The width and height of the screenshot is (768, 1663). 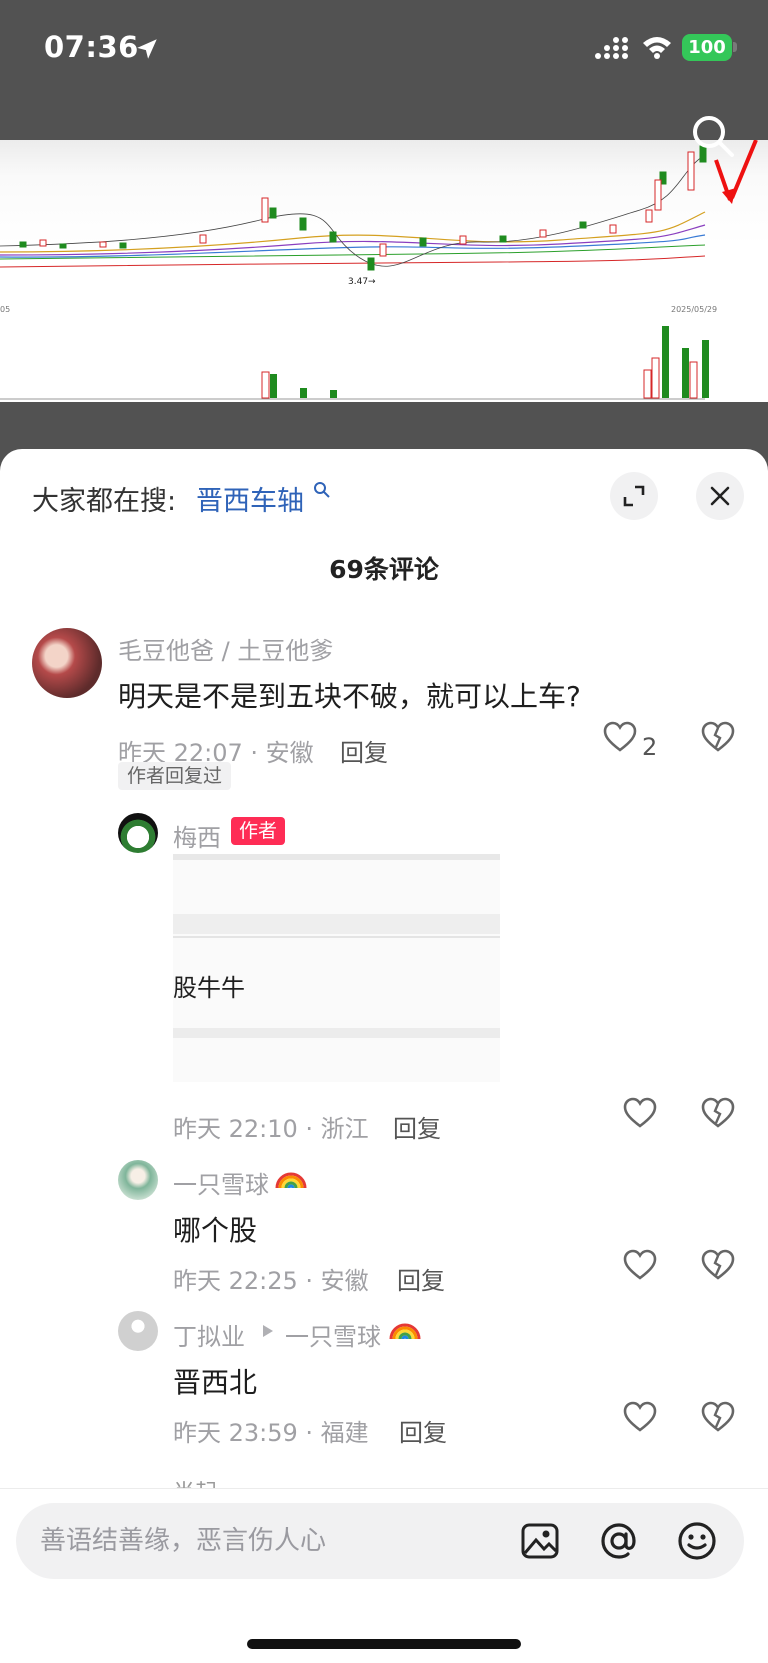 I want to click on reply-to-arrow-icon, so click(x=268, y=1331).